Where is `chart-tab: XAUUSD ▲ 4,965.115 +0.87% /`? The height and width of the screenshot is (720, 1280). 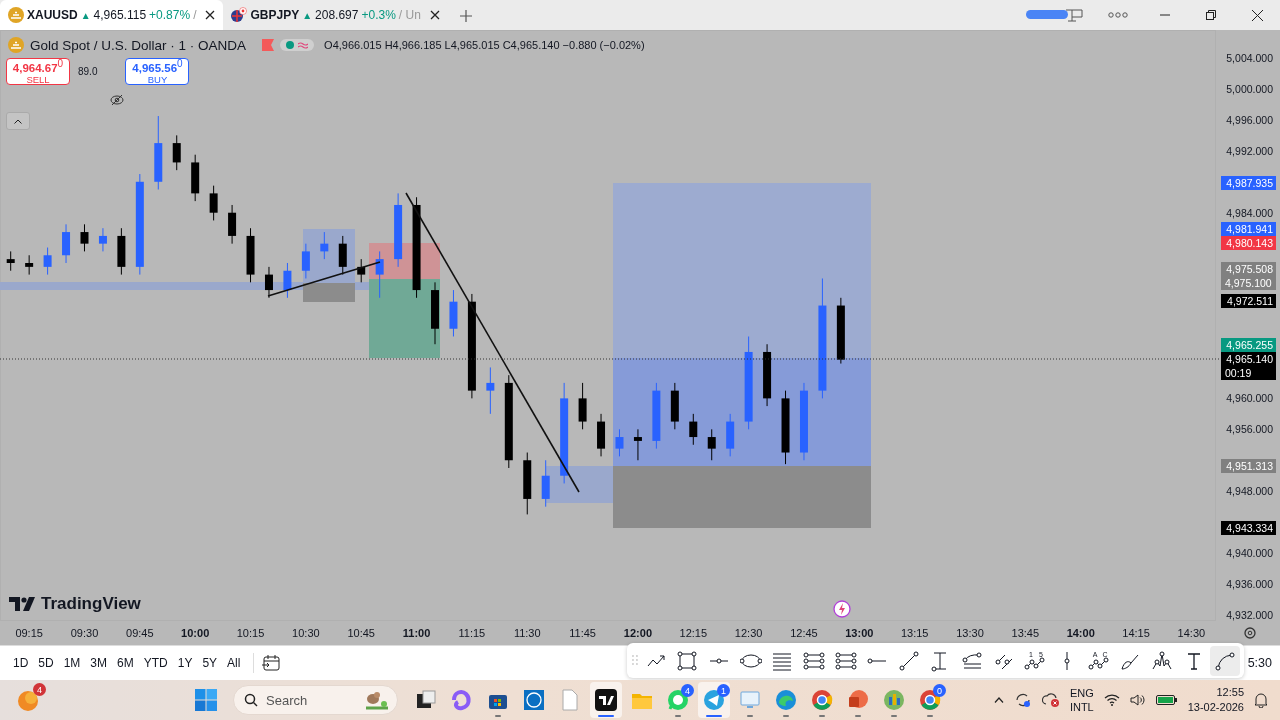
chart-tab: XAUUSD ▲ 4,965.115 +0.87% / is located at coordinates (112, 15).